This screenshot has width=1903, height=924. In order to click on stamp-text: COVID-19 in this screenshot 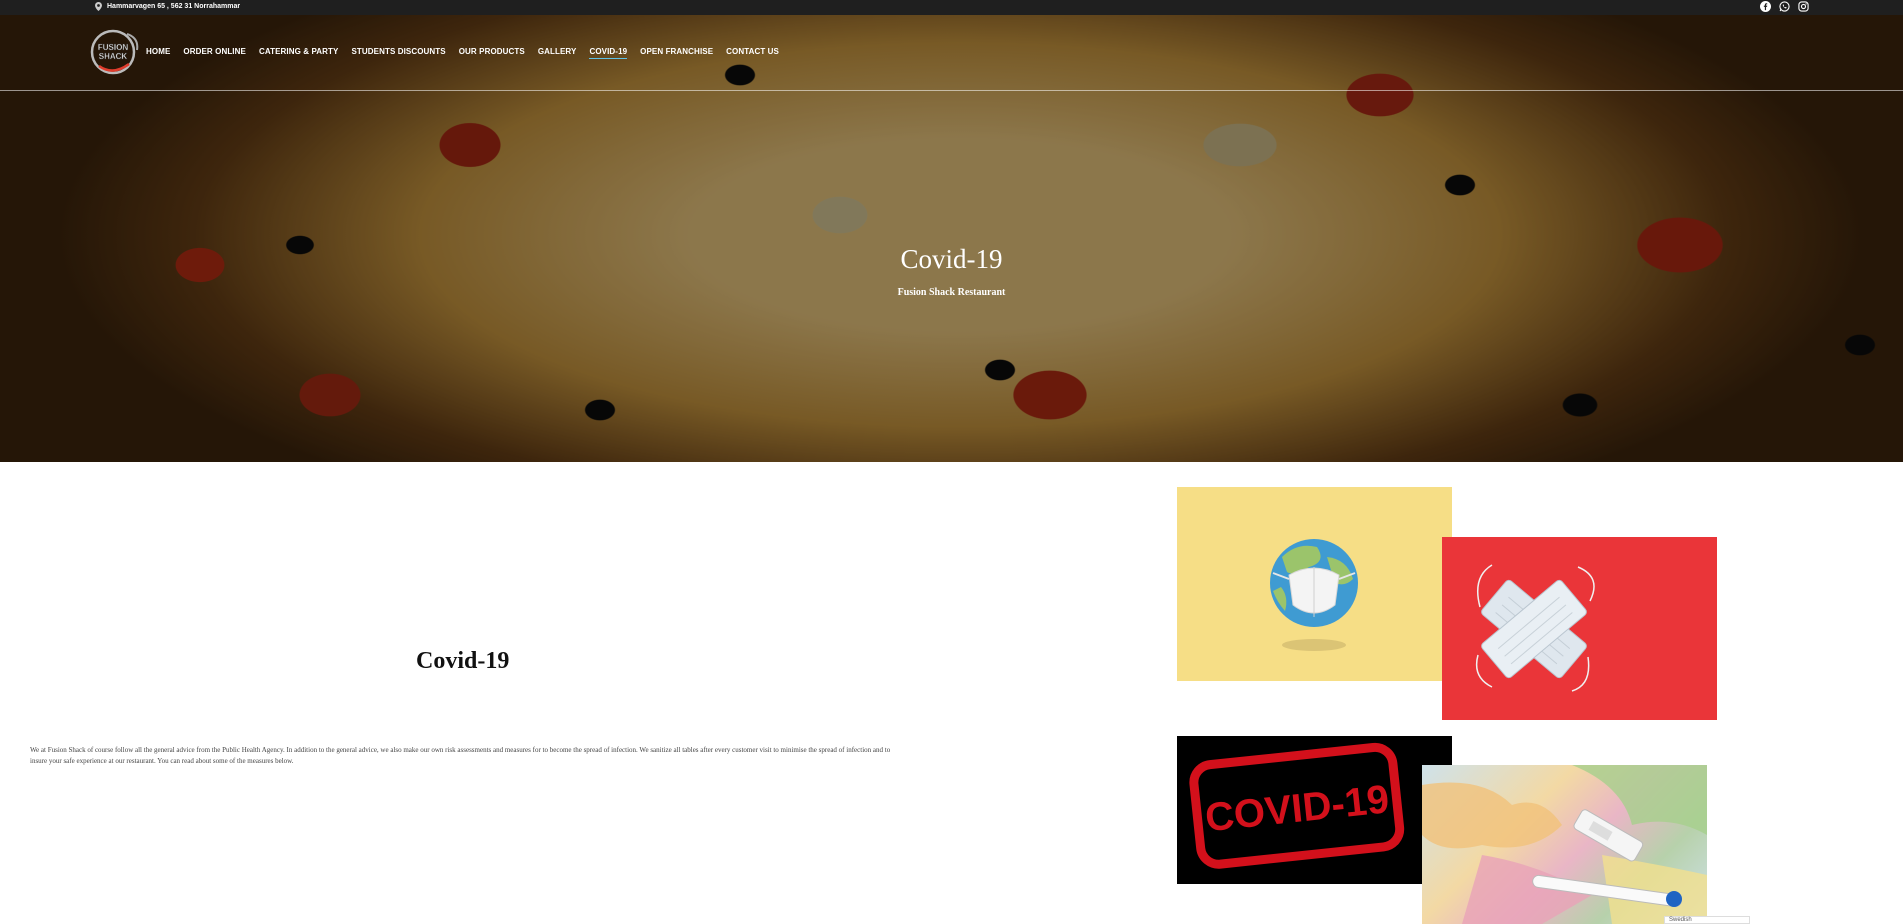, I will do `click(1297, 808)`.